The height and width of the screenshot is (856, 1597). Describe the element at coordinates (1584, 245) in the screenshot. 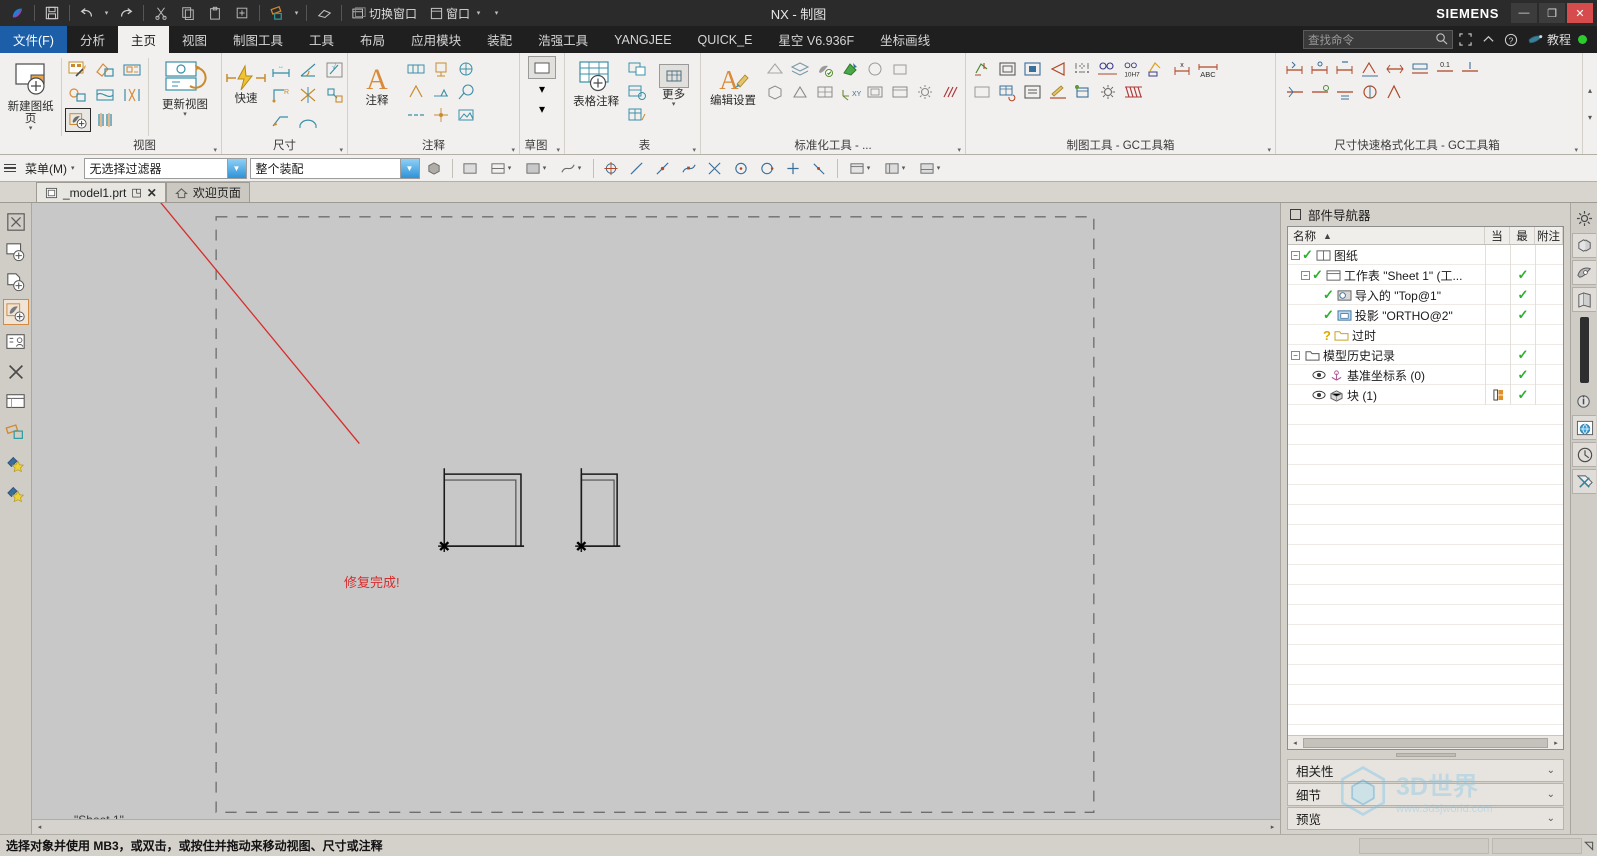

I see `assembly-navigator-icon` at that location.